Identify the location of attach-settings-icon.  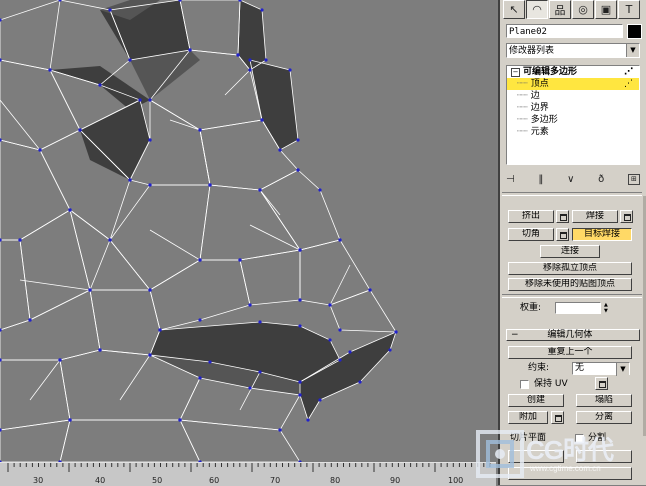
(557, 417).